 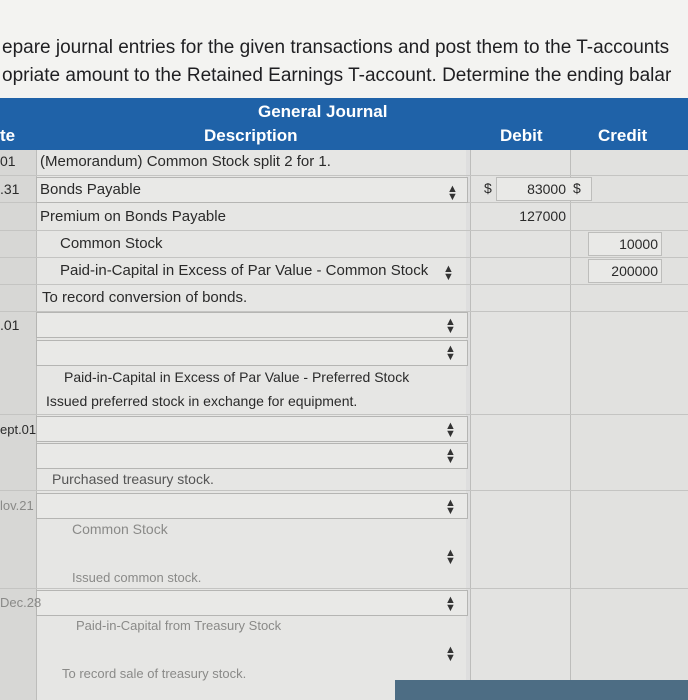 I want to click on debit-column, so click(x=520, y=425).